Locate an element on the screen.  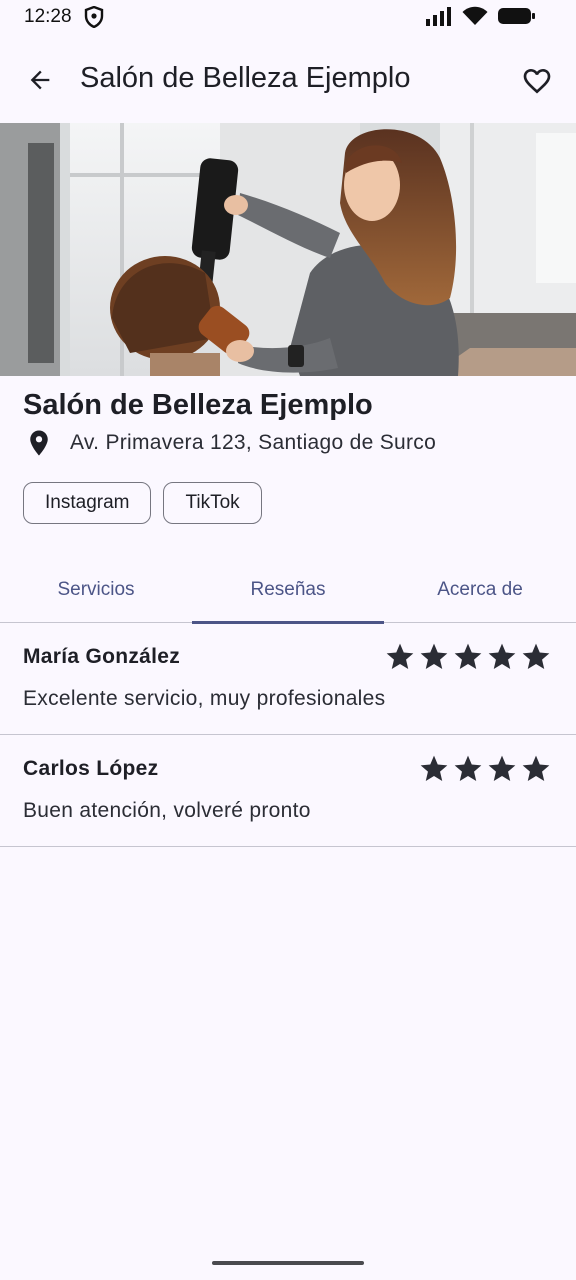
arrow-back-icon is located at coordinates (40, 80).